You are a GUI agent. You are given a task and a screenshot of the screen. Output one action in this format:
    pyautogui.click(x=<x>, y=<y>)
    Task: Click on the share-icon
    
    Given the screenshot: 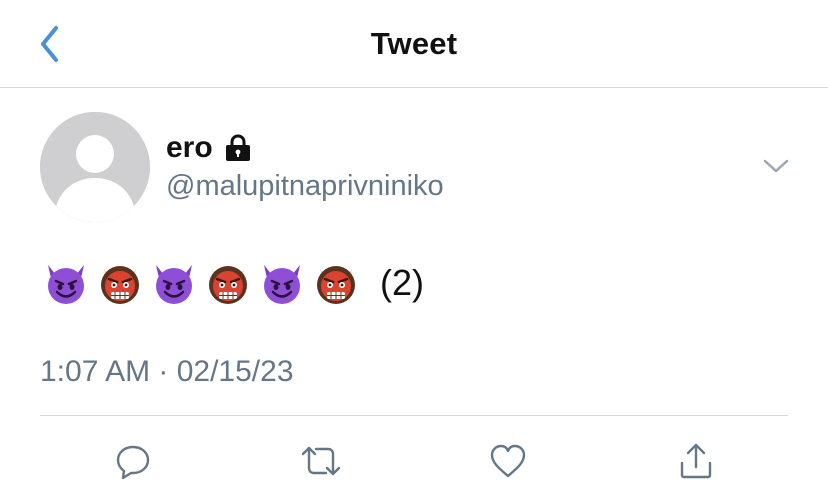 What is the action you would take?
    pyautogui.click(x=696, y=461)
    